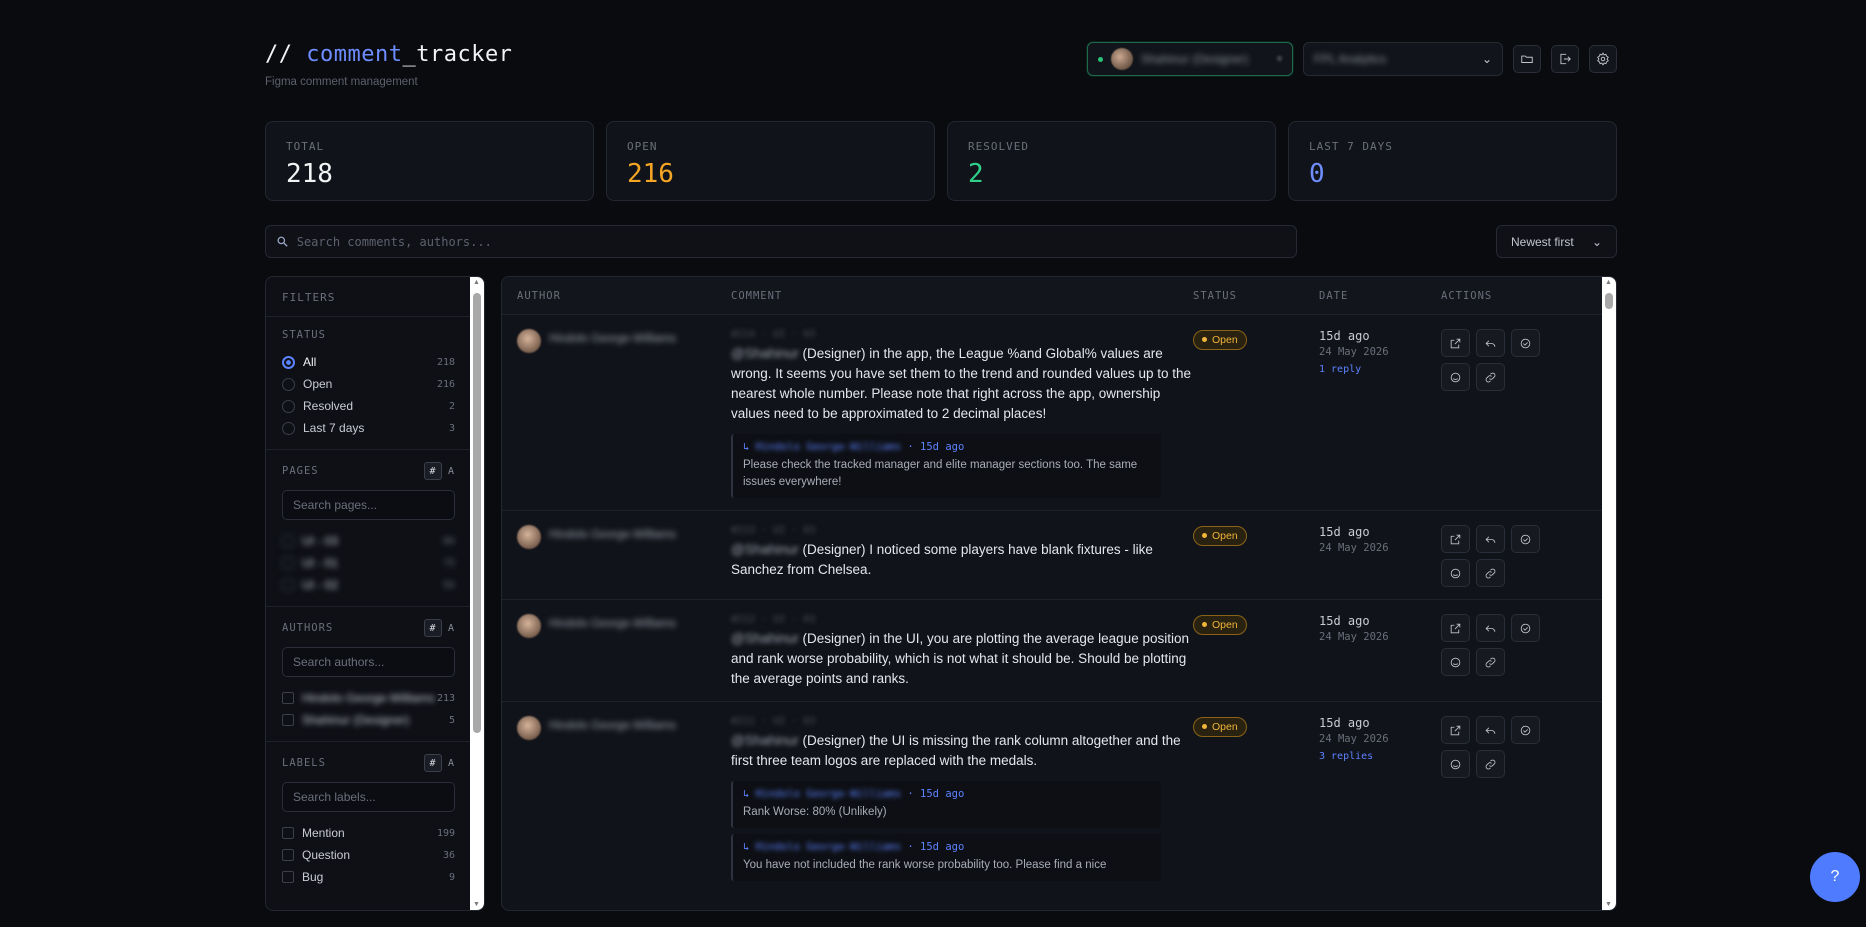 This screenshot has height=927, width=1866. What do you see at coordinates (368, 406) in the screenshot?
I see `status-option-resolved: Resolved 2` at bounding box center [368, 406].